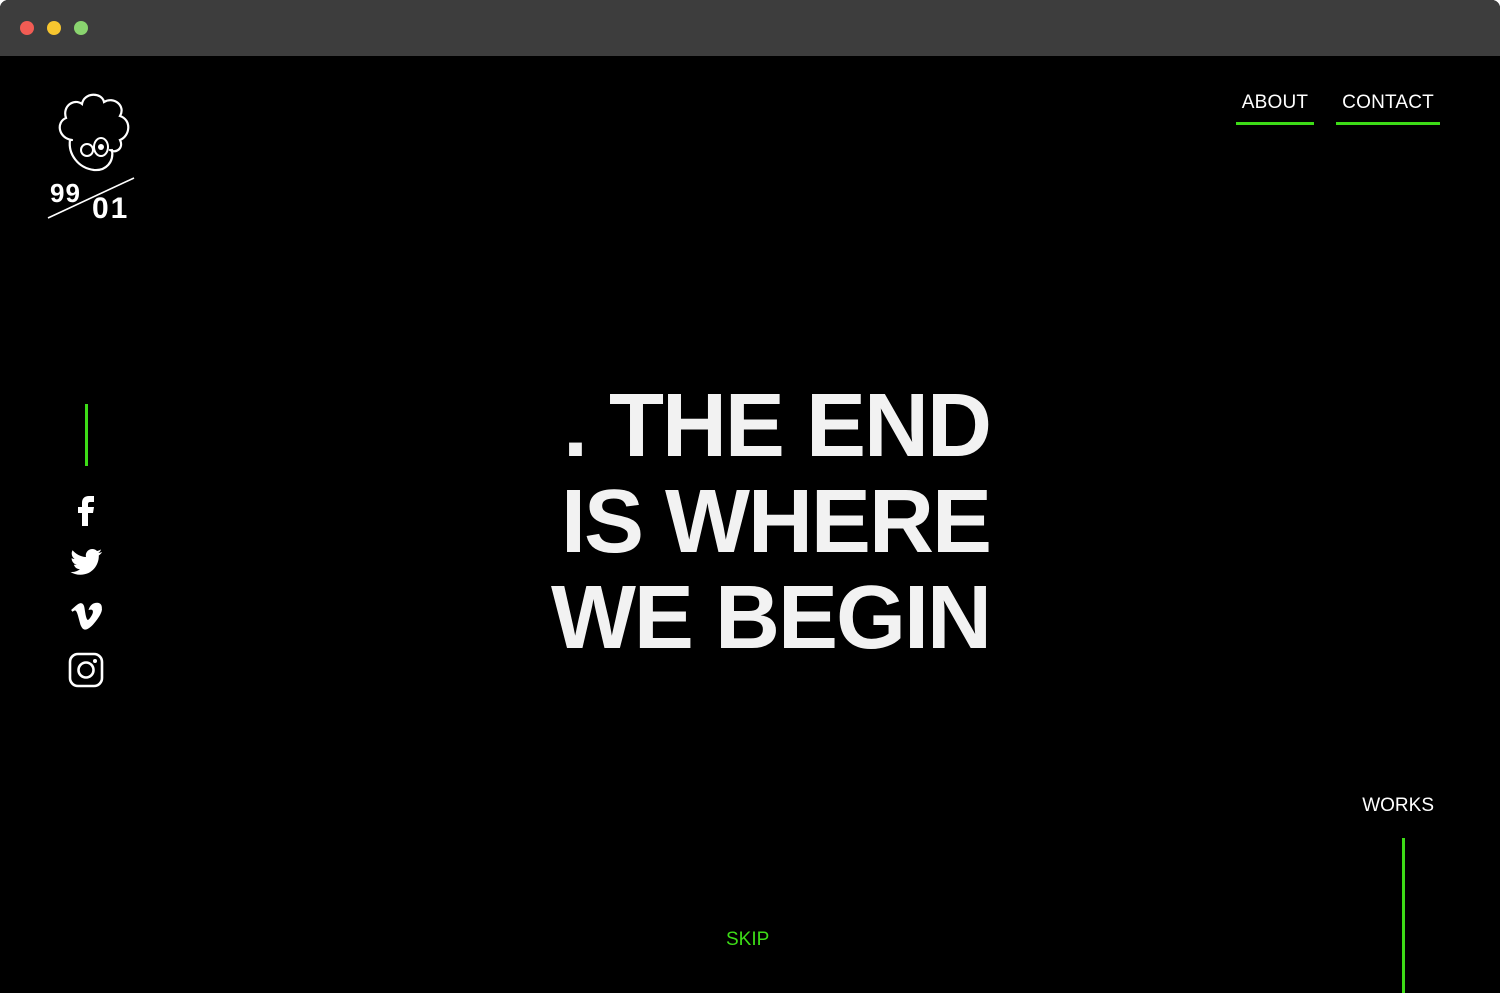  Describe the element at coordinates (1403, 915) in the screenshot. I see `works-indicator-line` at that location.